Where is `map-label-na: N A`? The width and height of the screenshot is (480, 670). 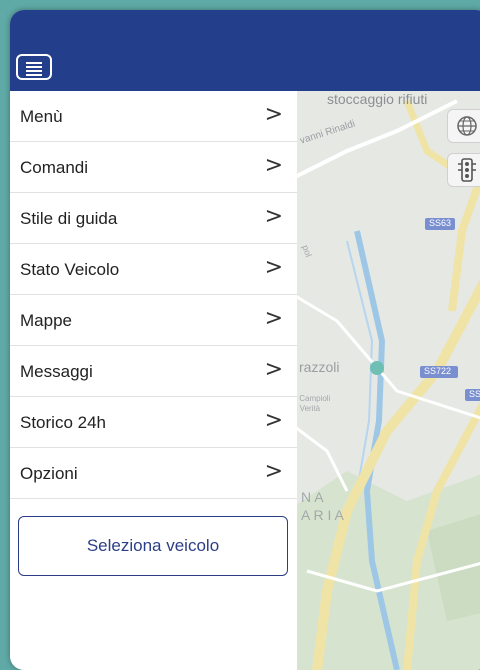
map-label-na: N A is located at coordinates (312, 497).